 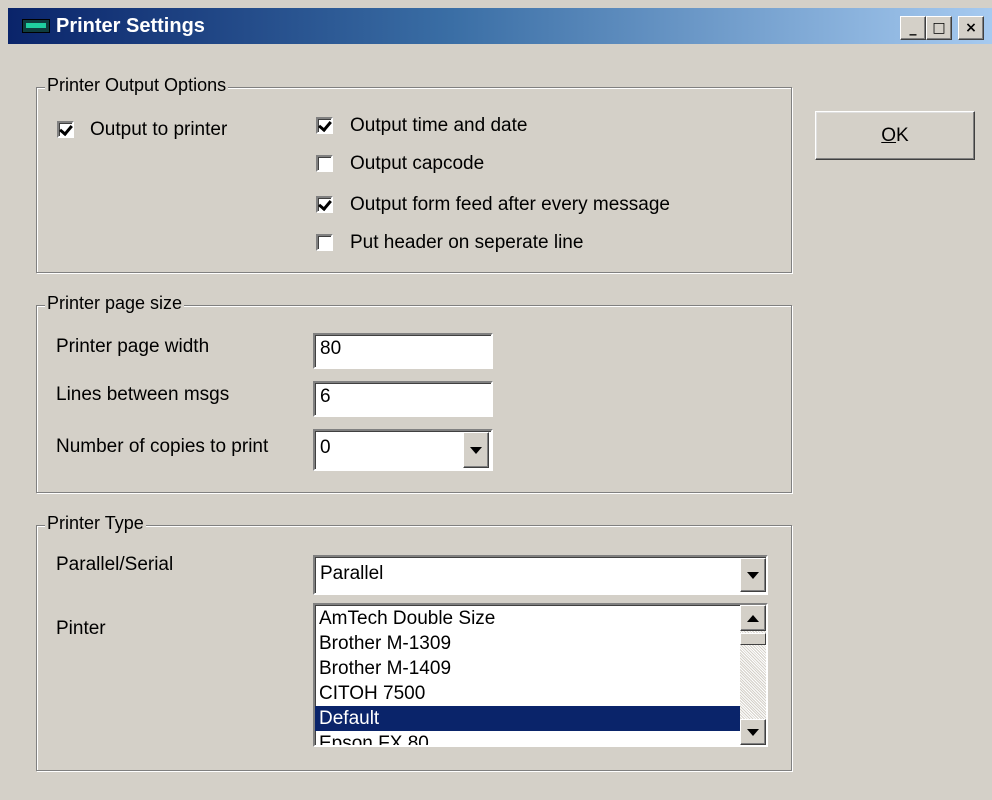 I want to click on output-time-date-checkbox, so click(x=324, y=125).